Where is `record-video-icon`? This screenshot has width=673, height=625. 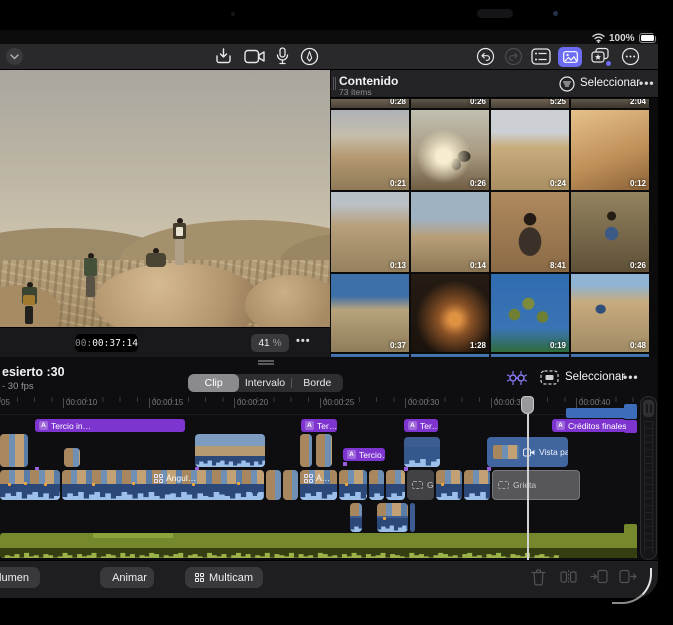 record-video-icon is located at coordinates (255, 56).